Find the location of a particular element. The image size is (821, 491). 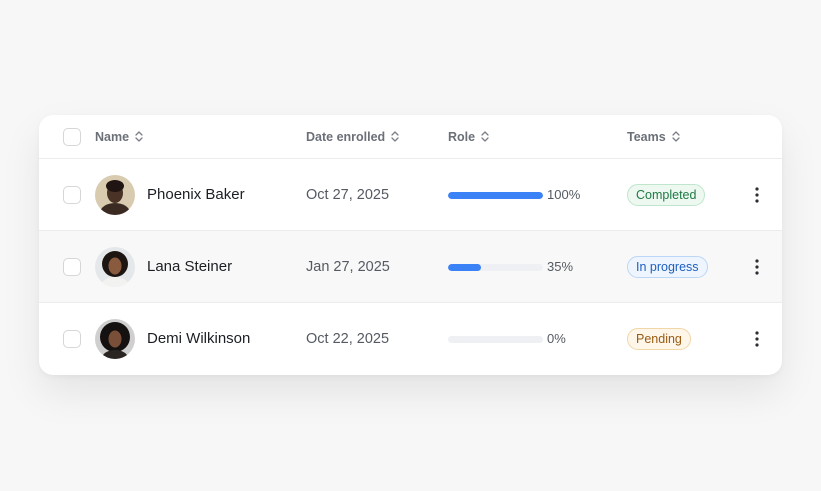

progress-percent: 0% is located at coordinates (556, 338).